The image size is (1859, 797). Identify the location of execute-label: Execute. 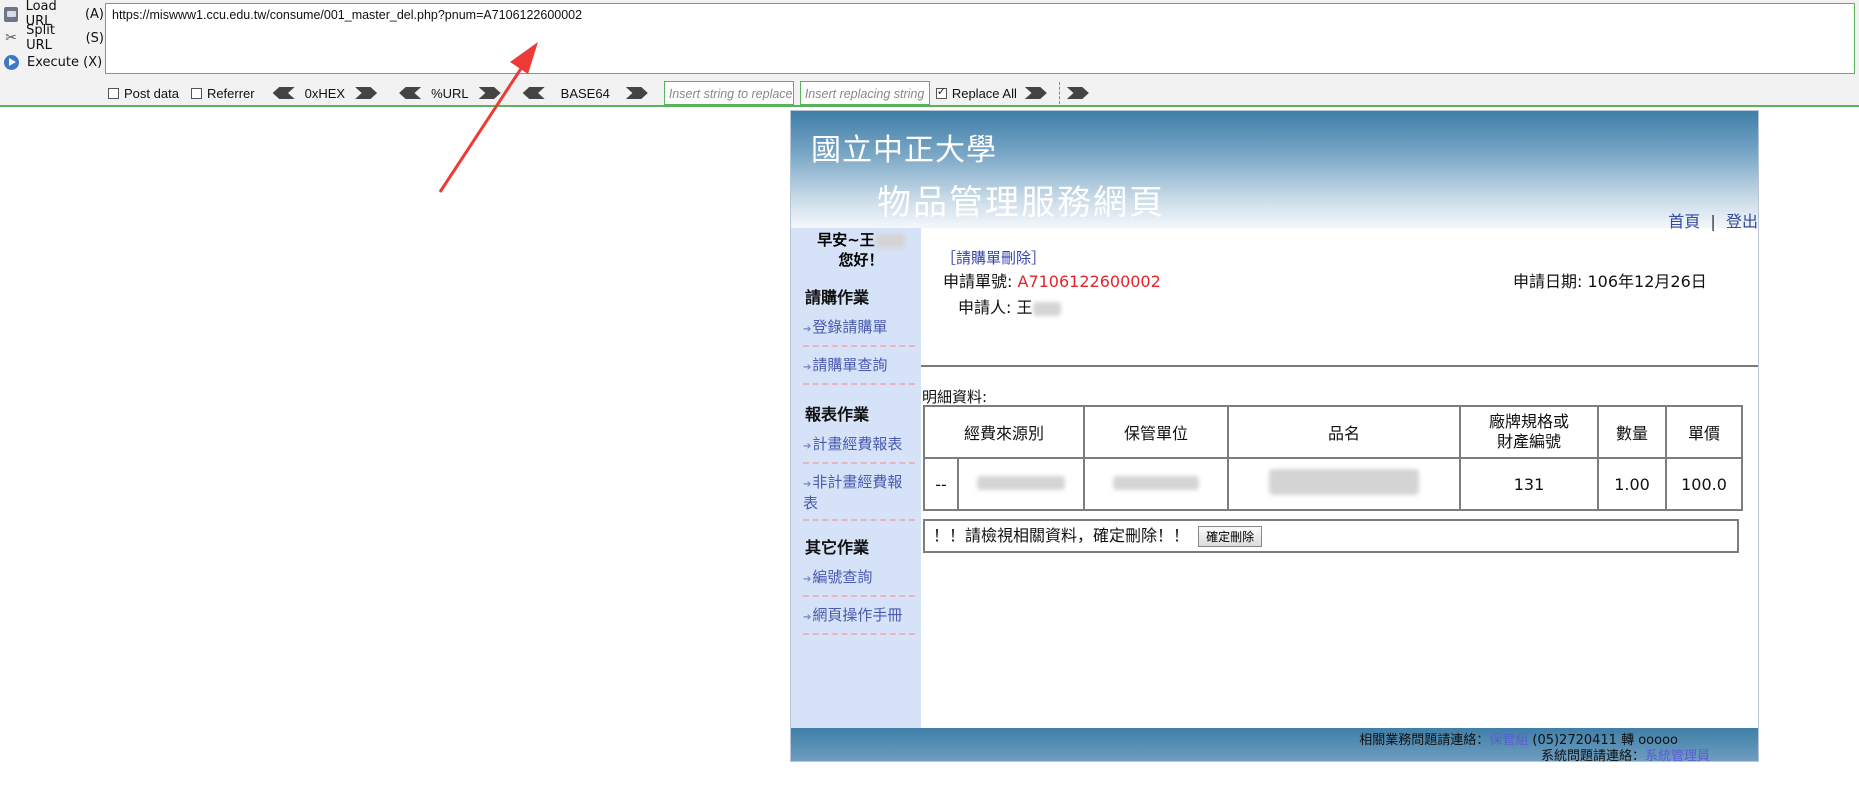
(53, 62).